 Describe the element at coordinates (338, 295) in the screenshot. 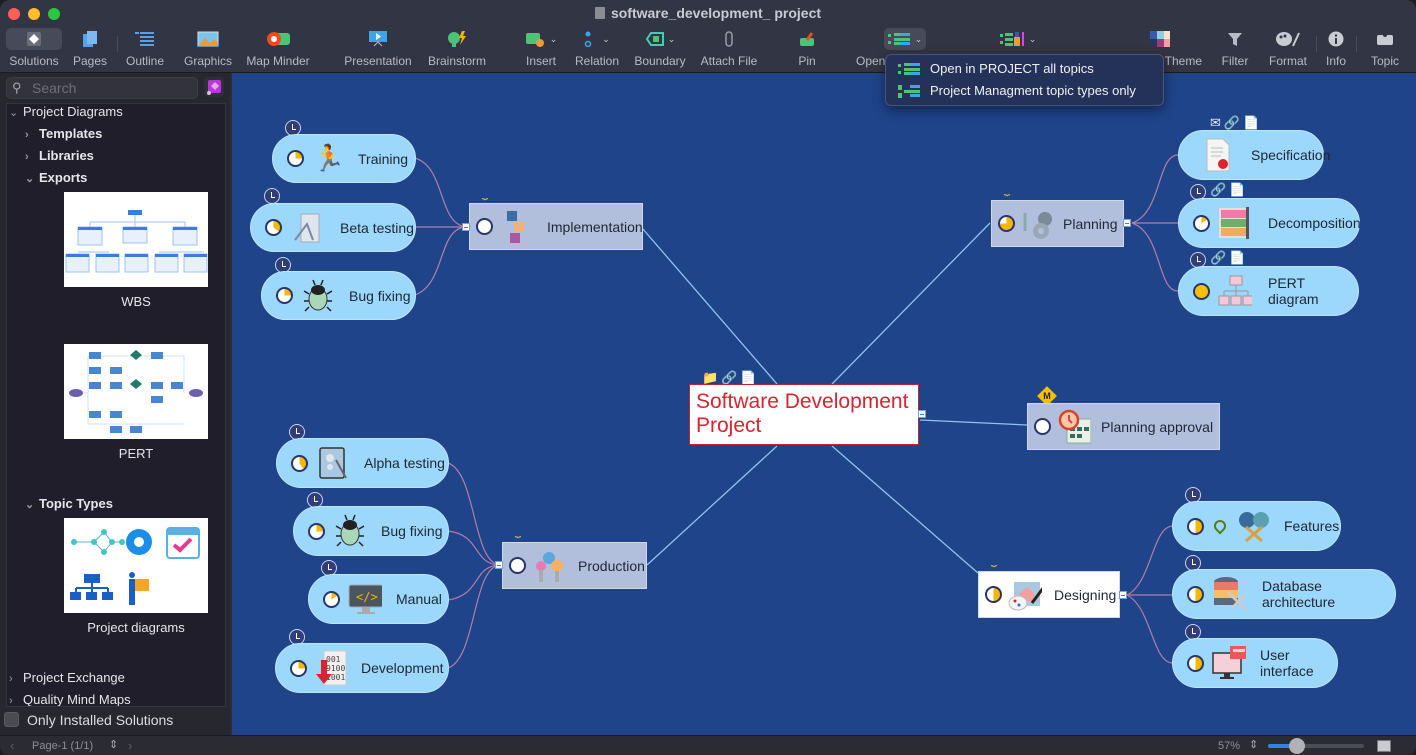

I see `topic-bug-fixing-implementation: Bug fixing` at that location.